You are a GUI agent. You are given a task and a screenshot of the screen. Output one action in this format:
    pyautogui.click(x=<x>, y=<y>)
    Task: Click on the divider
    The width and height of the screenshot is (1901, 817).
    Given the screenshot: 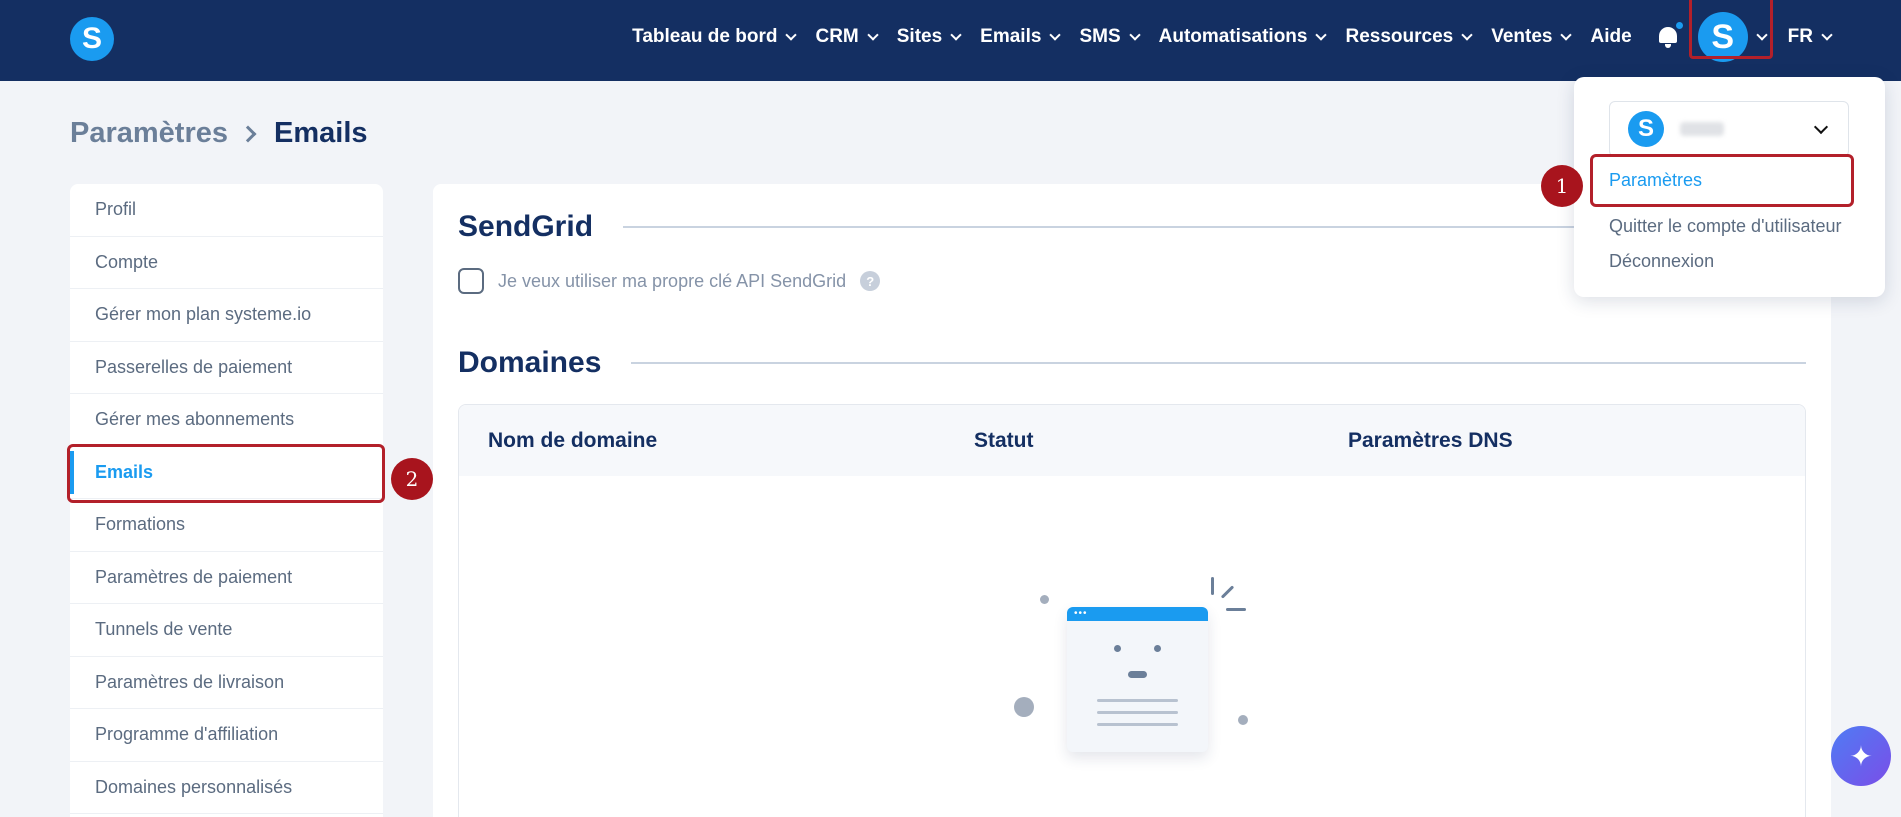 What is the action you would take?
    pyautogui.click(x=1218, y=363)
    